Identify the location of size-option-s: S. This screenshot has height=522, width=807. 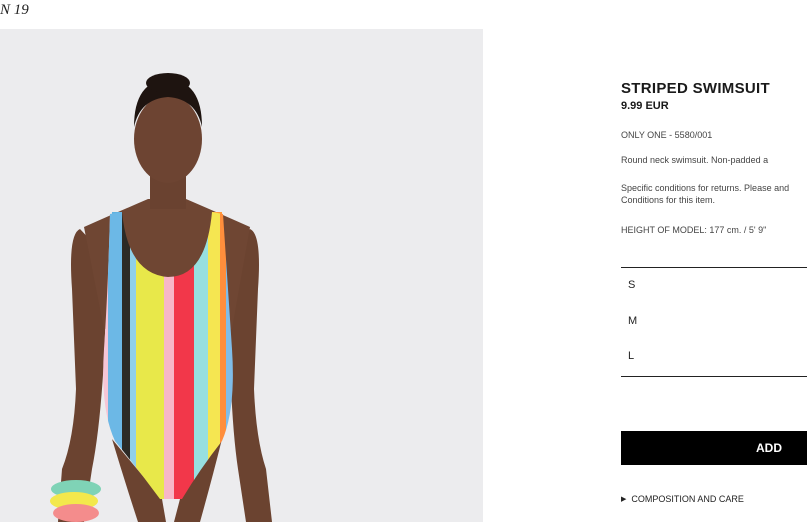
(713, 285).